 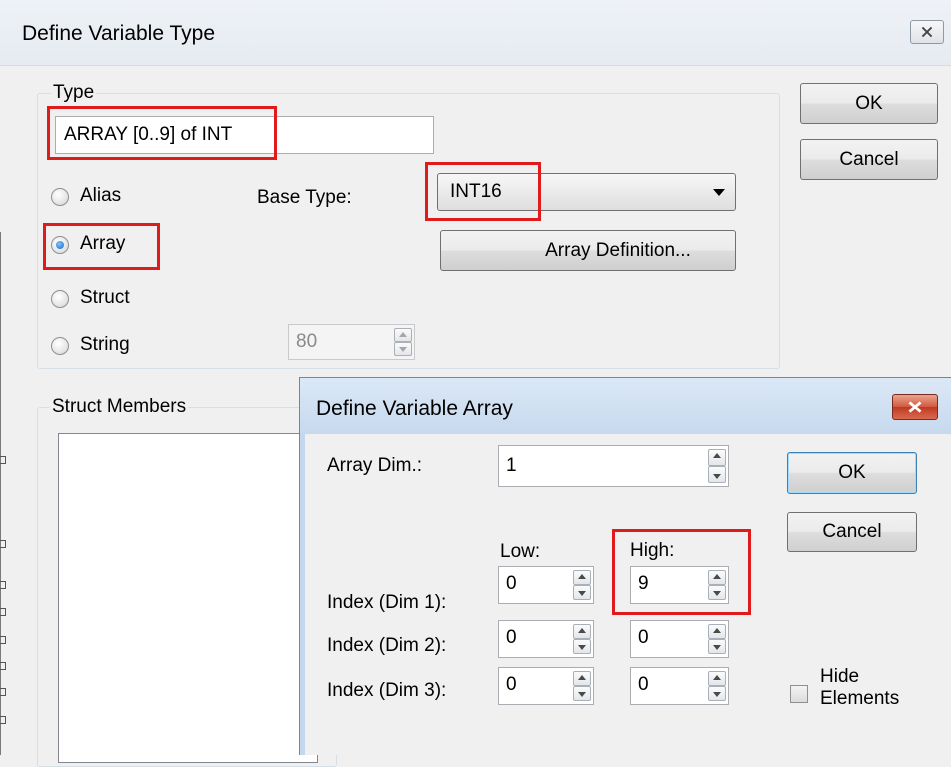 I want to click on dim2-high-spinner: 0, so click(x=679, y=639).